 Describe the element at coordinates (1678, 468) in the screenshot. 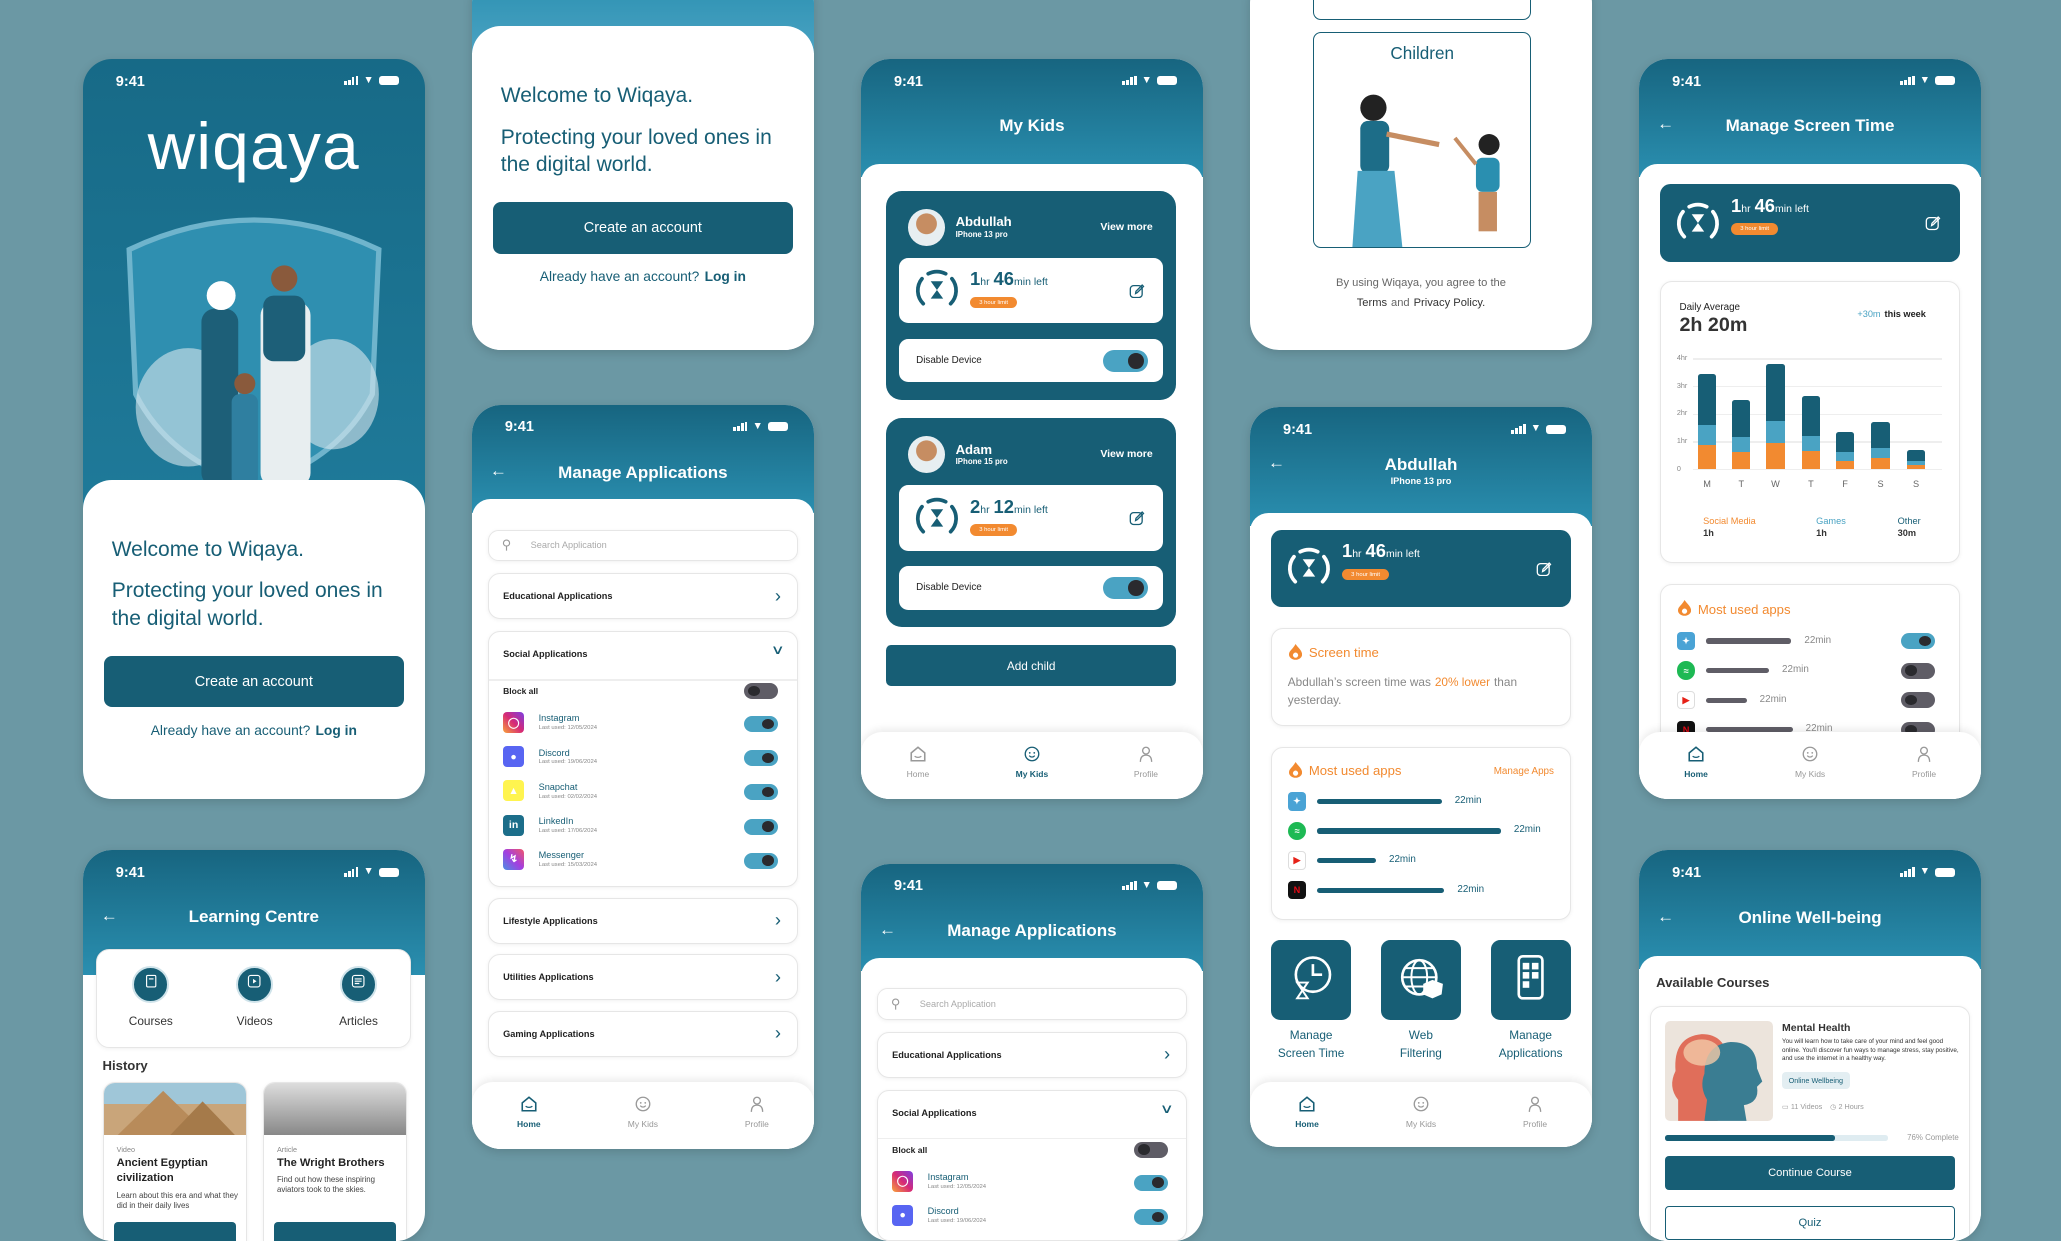

I see `y-tick-label: 0` at that location.